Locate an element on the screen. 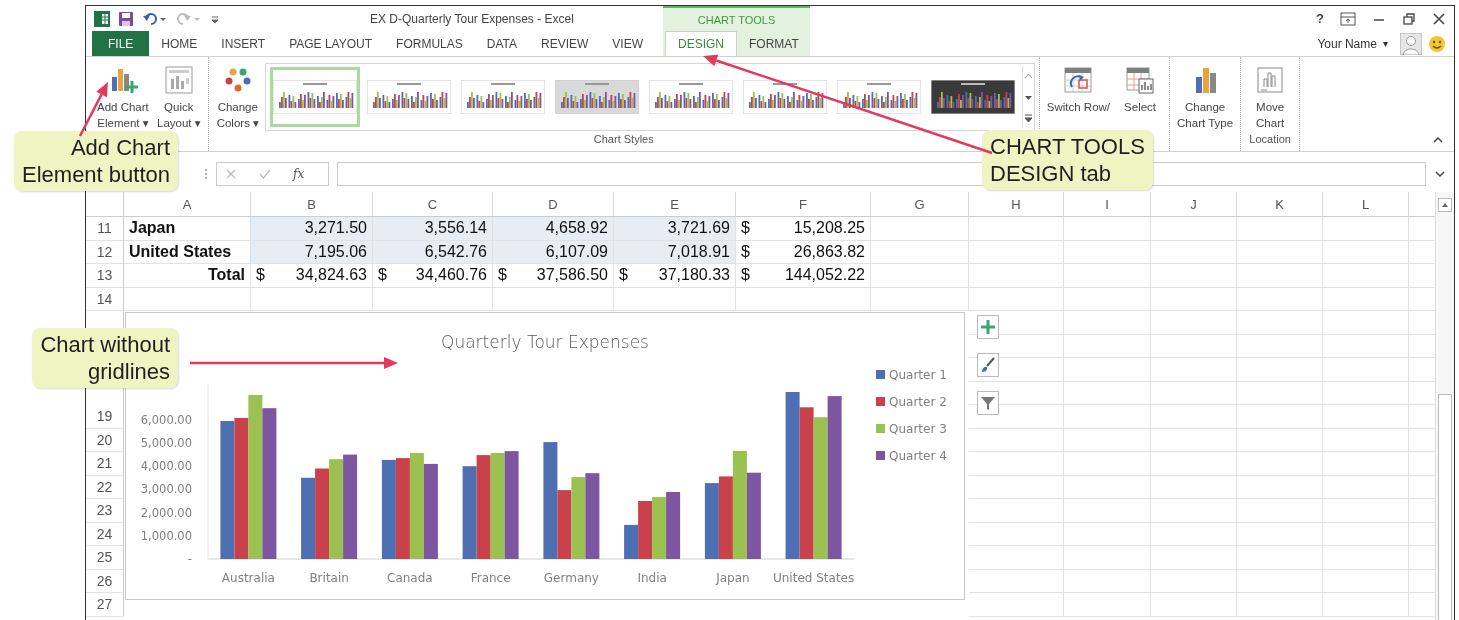  table-cell: 7,018.91 is located at coordinates (675, 252).